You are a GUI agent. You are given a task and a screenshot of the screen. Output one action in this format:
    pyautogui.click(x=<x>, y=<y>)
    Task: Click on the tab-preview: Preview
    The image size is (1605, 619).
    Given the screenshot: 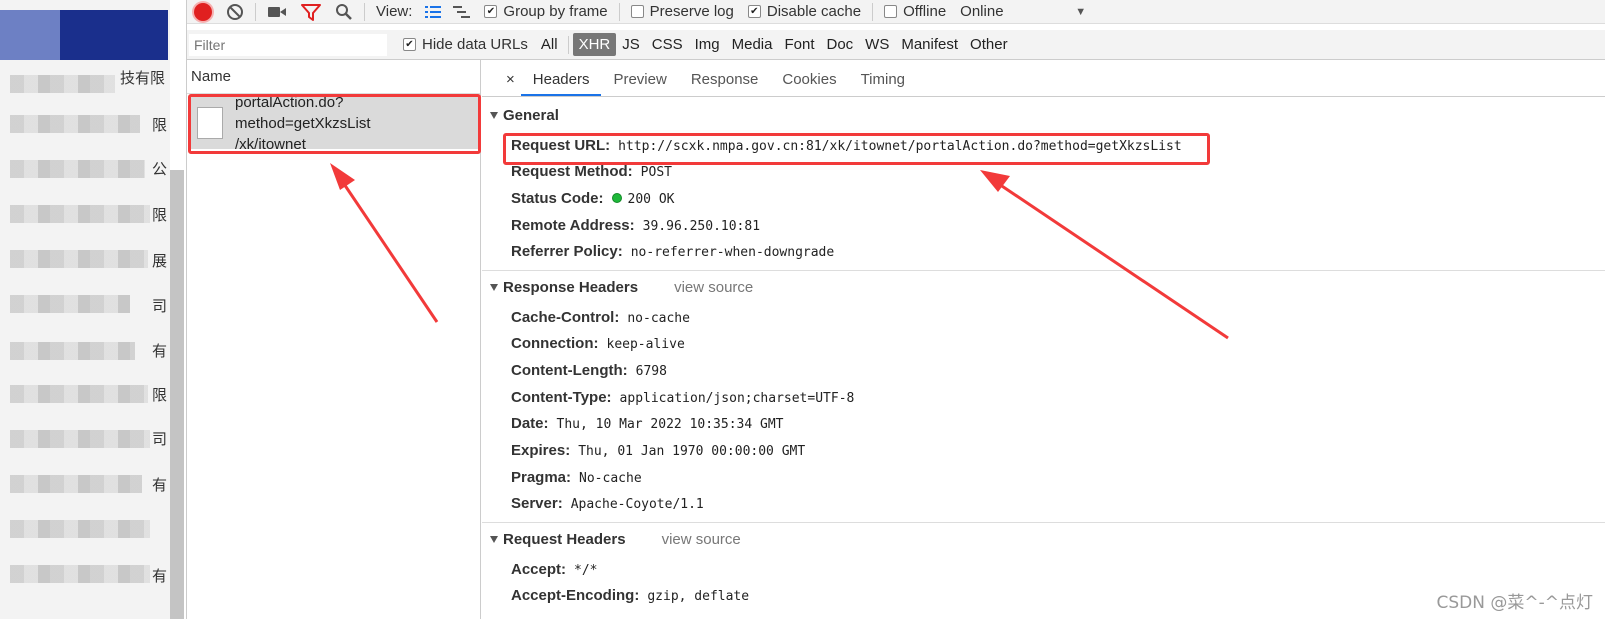 What is the action you would take?
    pyautogui.click(x=639, y=83)
    